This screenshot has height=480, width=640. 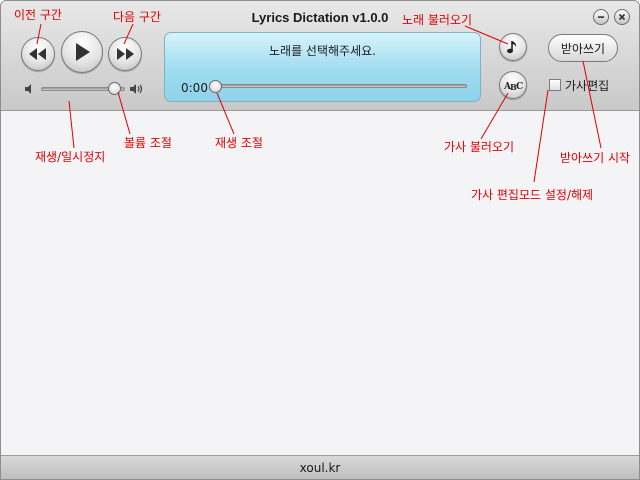 I want to click on rewind-icon, so click(x=37, y=54).